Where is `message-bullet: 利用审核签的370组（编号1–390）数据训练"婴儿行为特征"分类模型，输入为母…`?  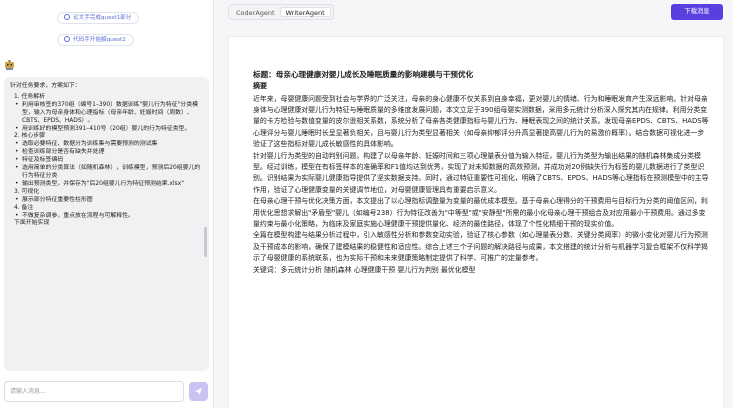 message-bullet: 利用审核签的370组（编号1–390）数据训练"婴儿行为特征"分类模型，输入为母… is located at coordinates (106, 114).